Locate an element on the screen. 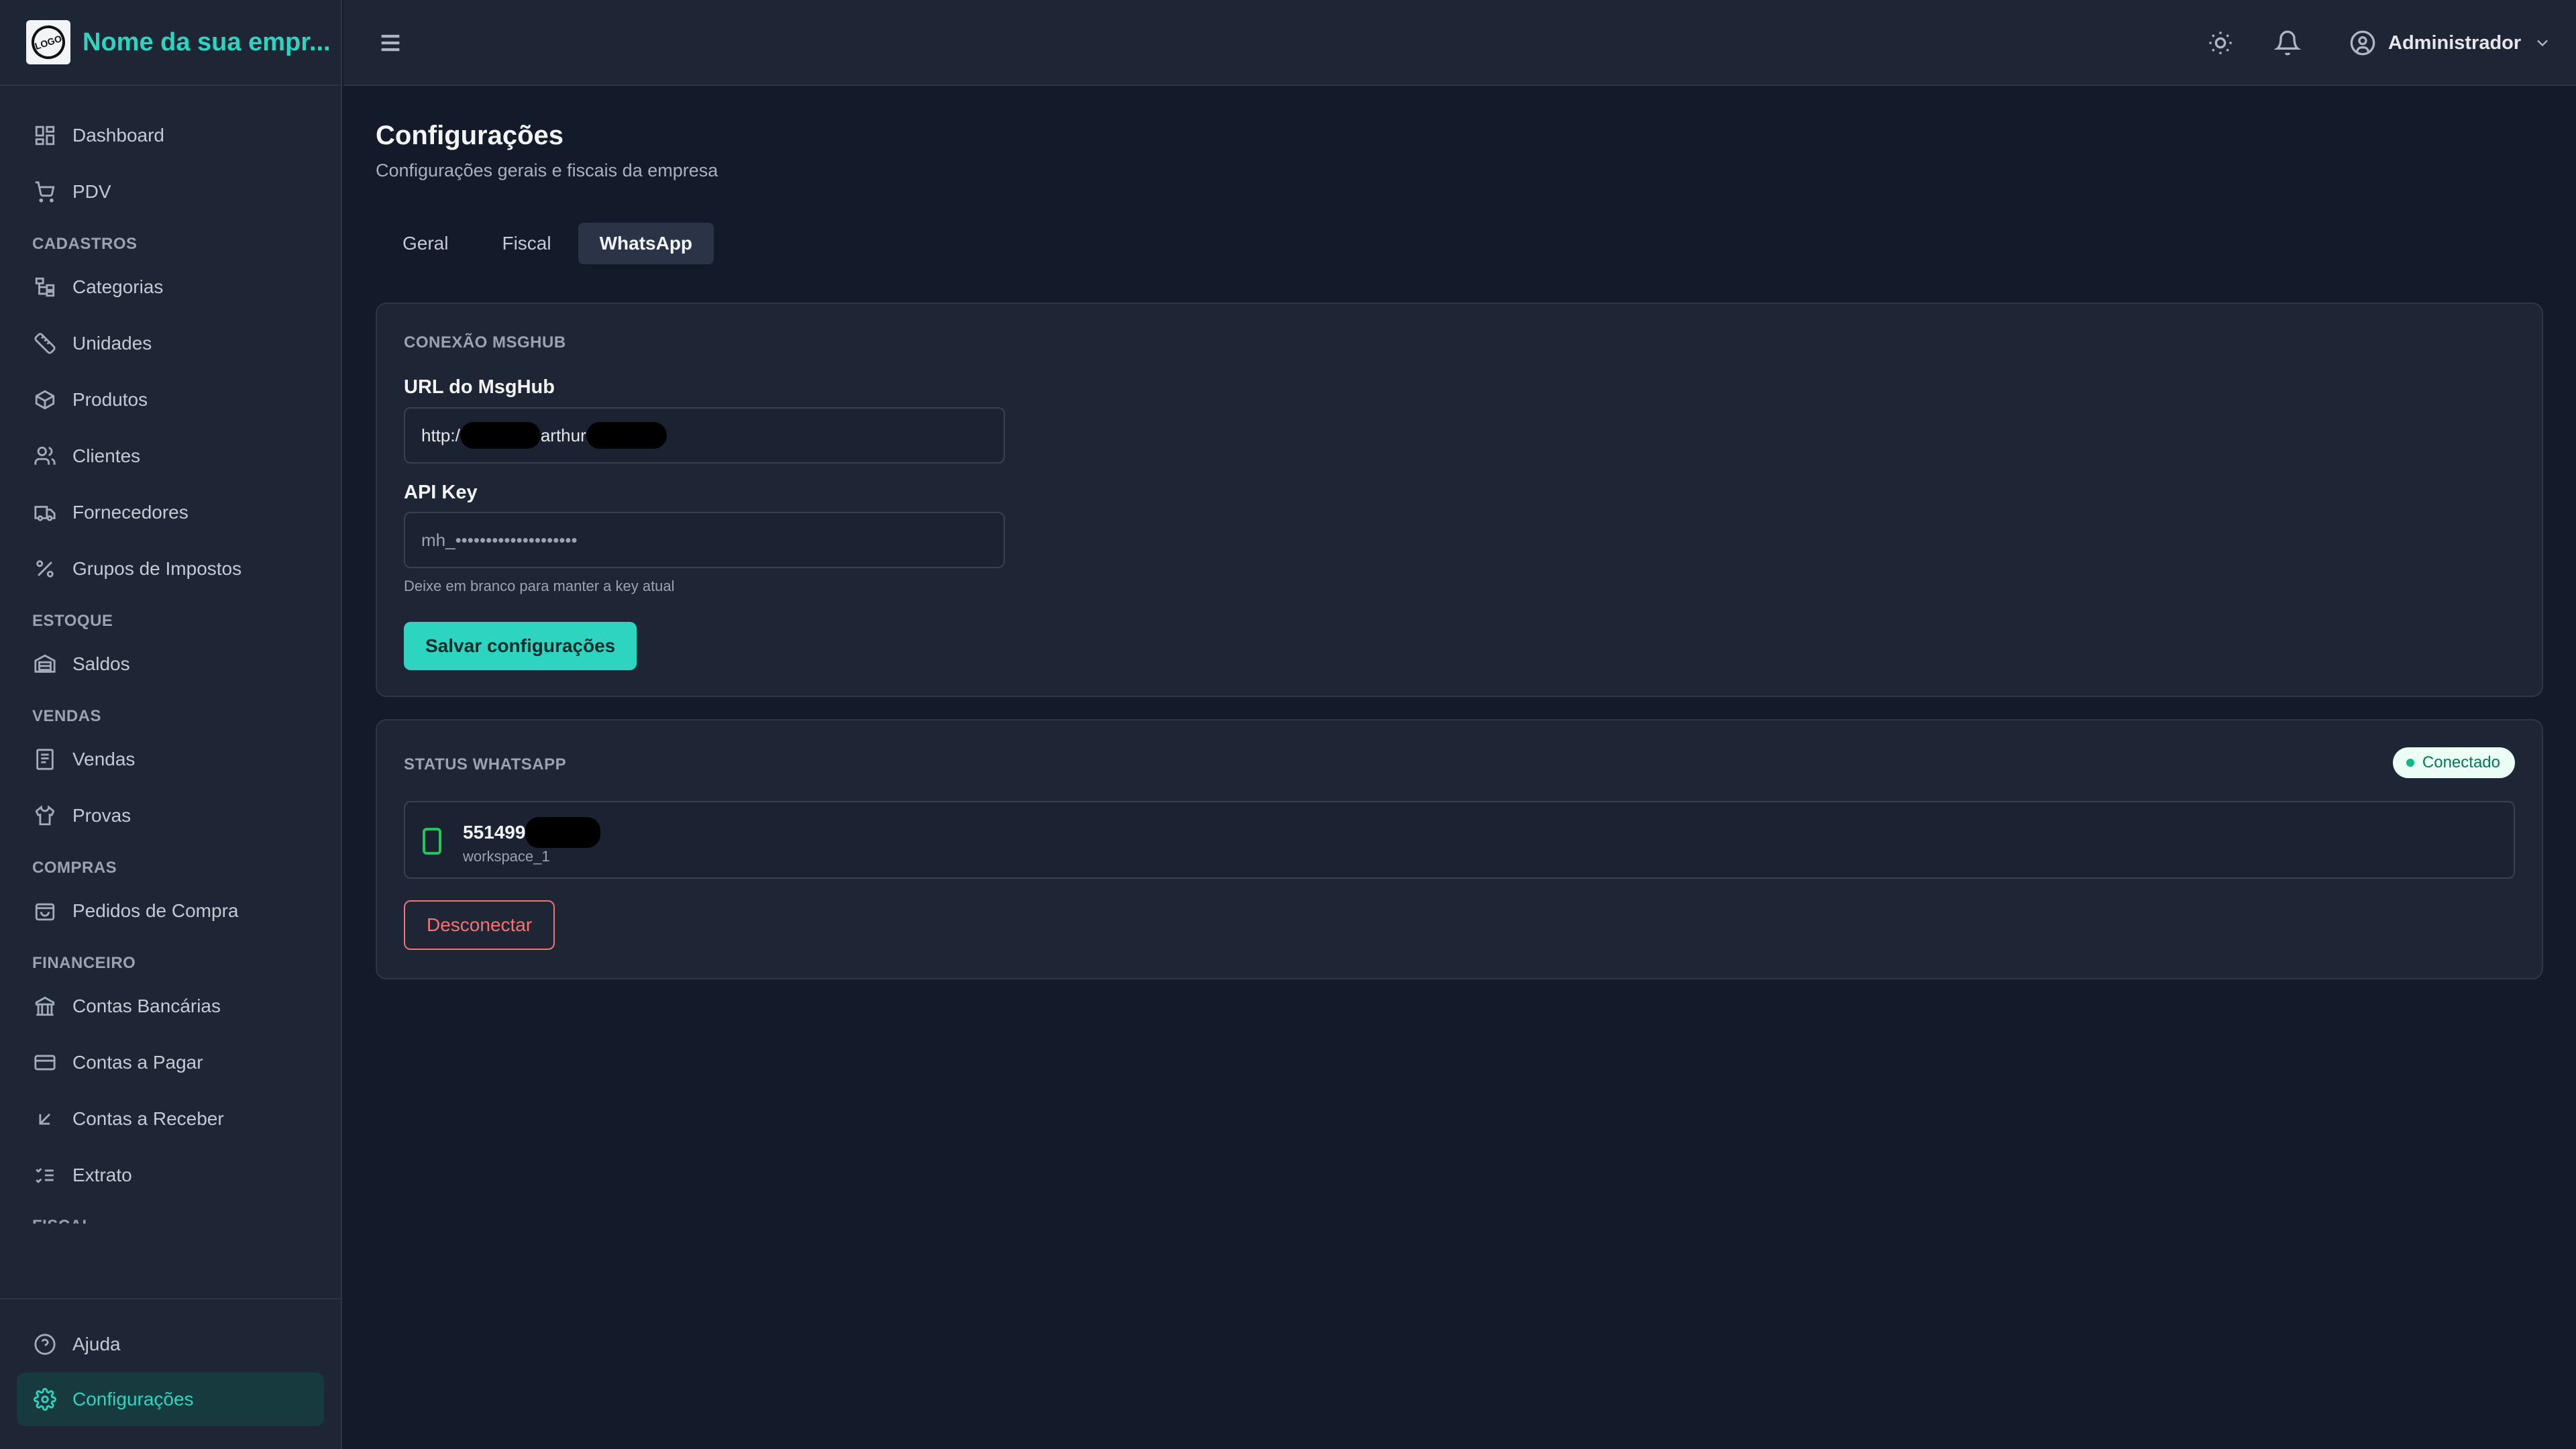  user-name: Administrador is located at coordinates (2455, 43).